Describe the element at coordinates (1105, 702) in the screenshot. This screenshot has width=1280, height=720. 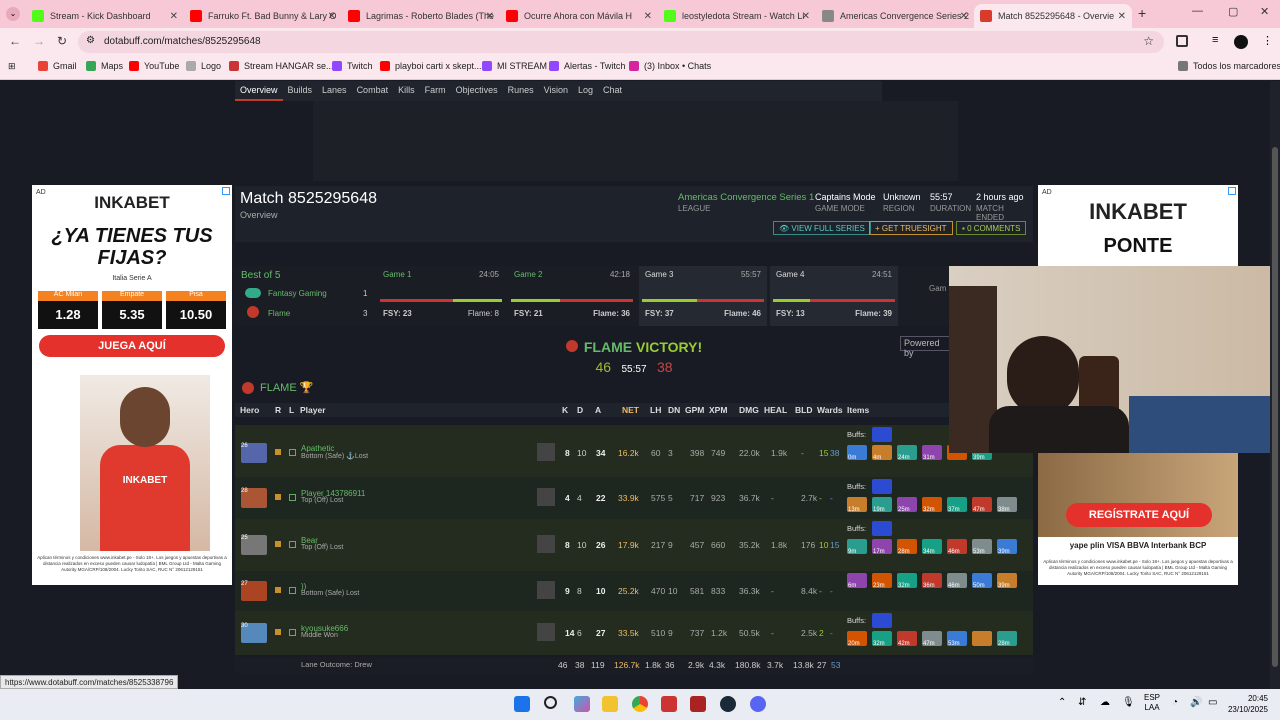
I see `onedrive-icon: ☁` at that location.